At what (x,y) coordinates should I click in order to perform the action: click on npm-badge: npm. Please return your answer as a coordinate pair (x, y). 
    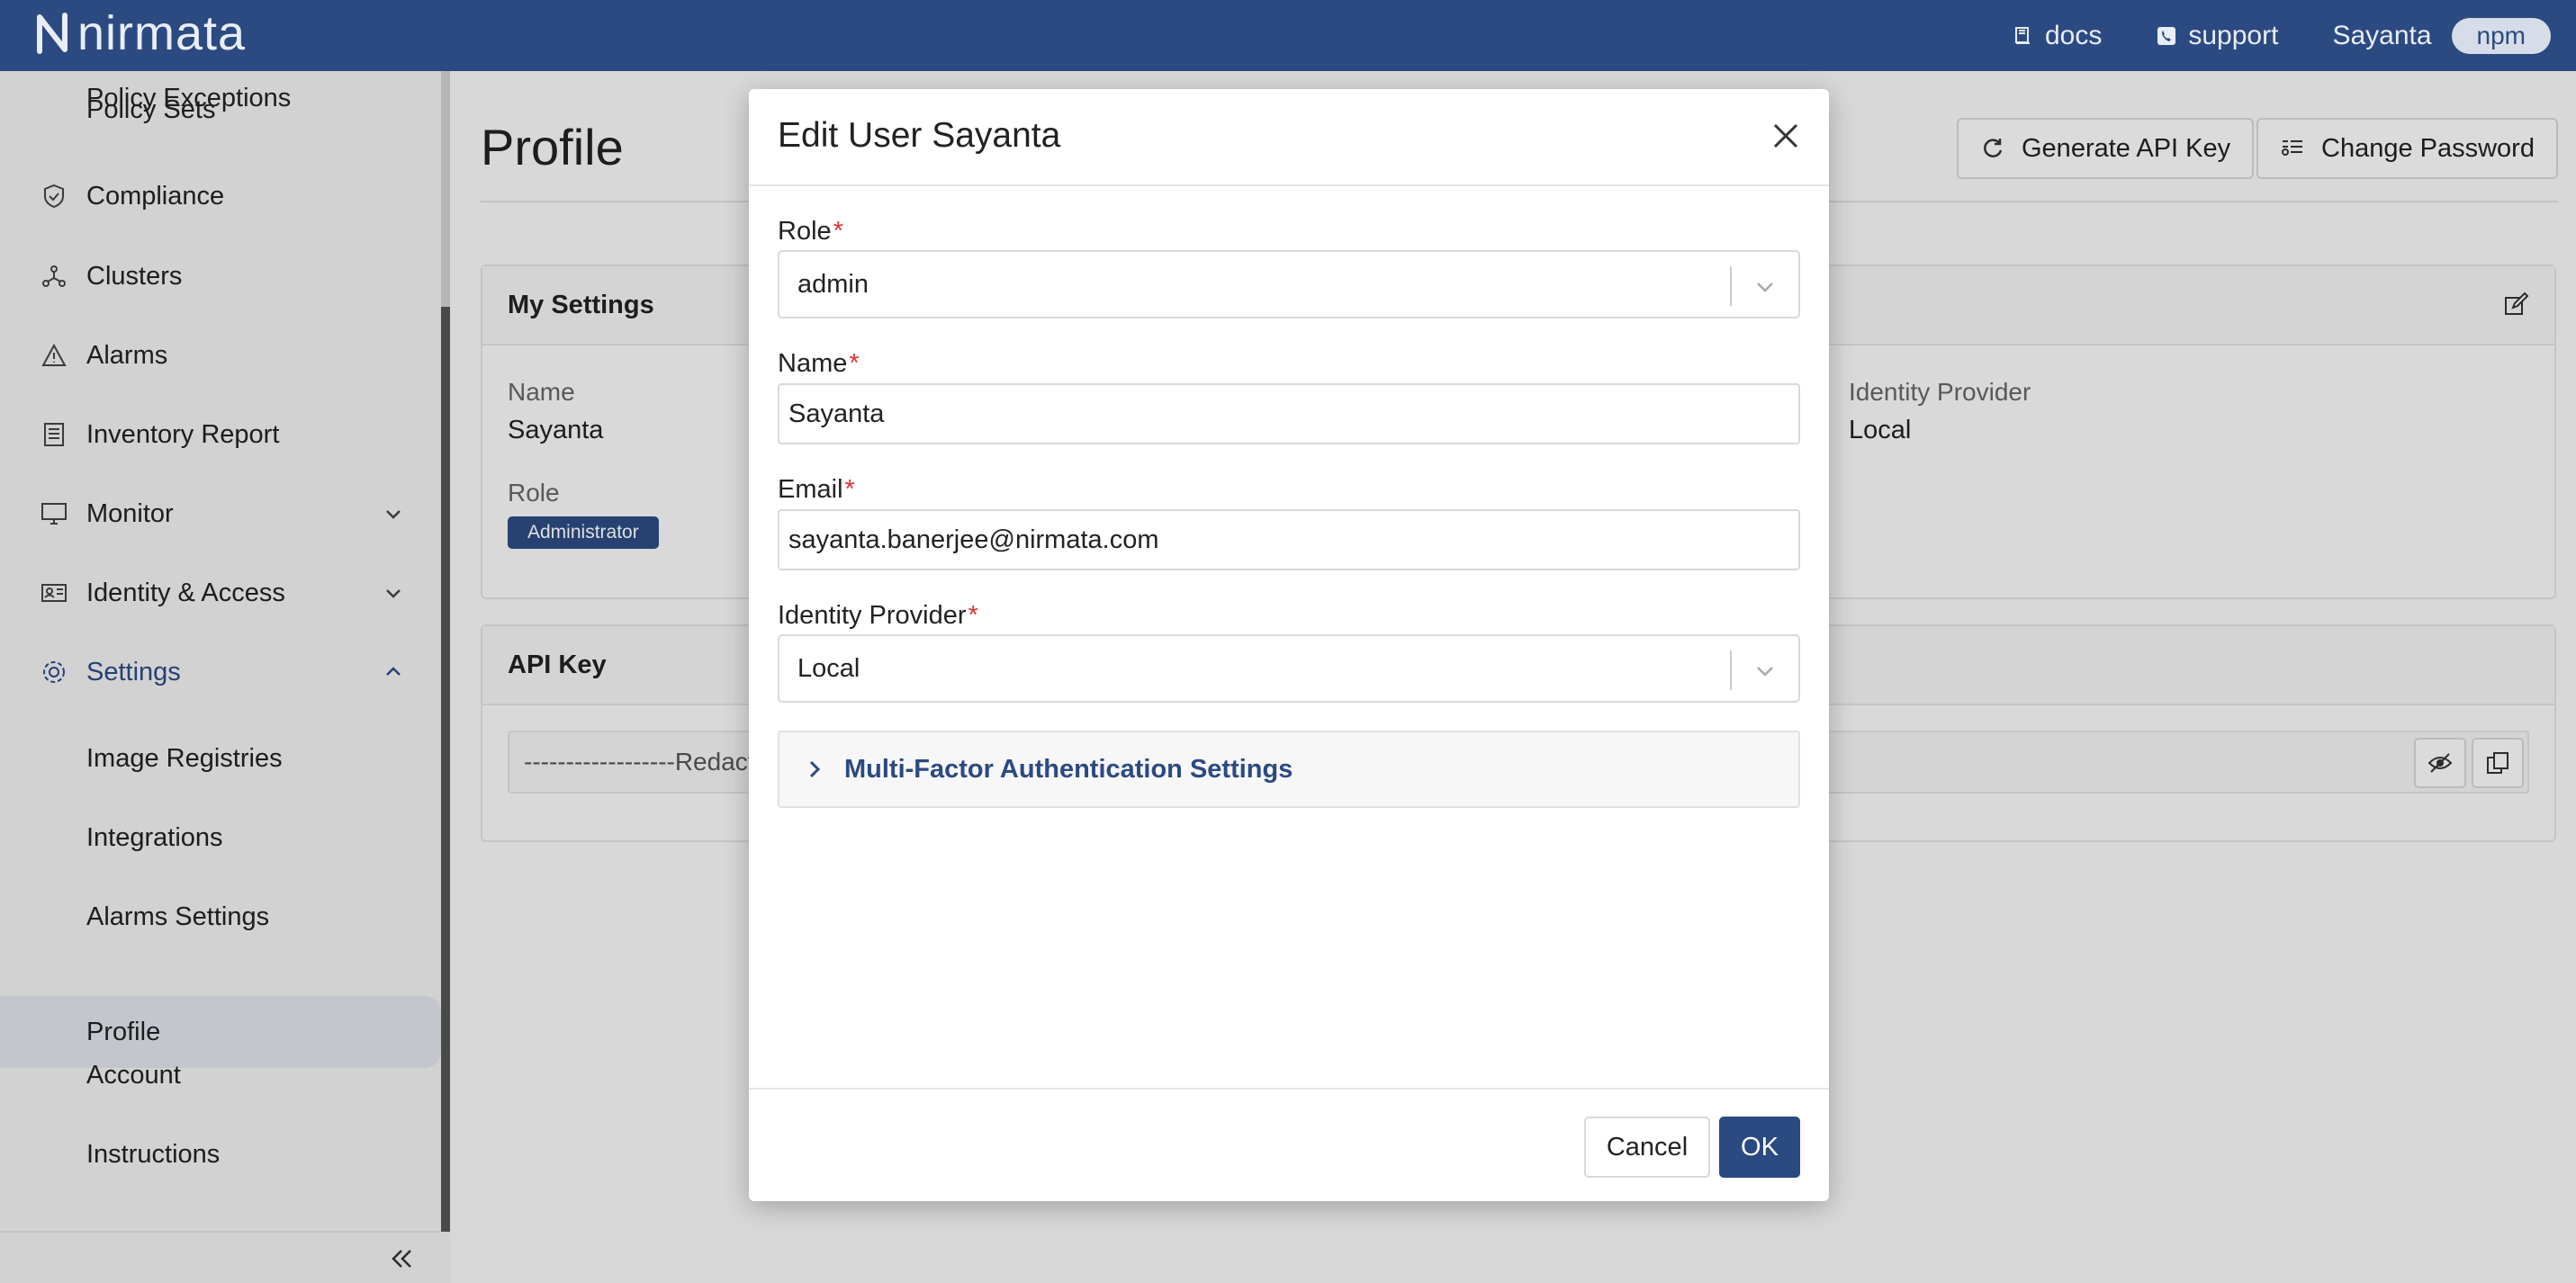
    Looking at the image, I should click on (2501, 35).